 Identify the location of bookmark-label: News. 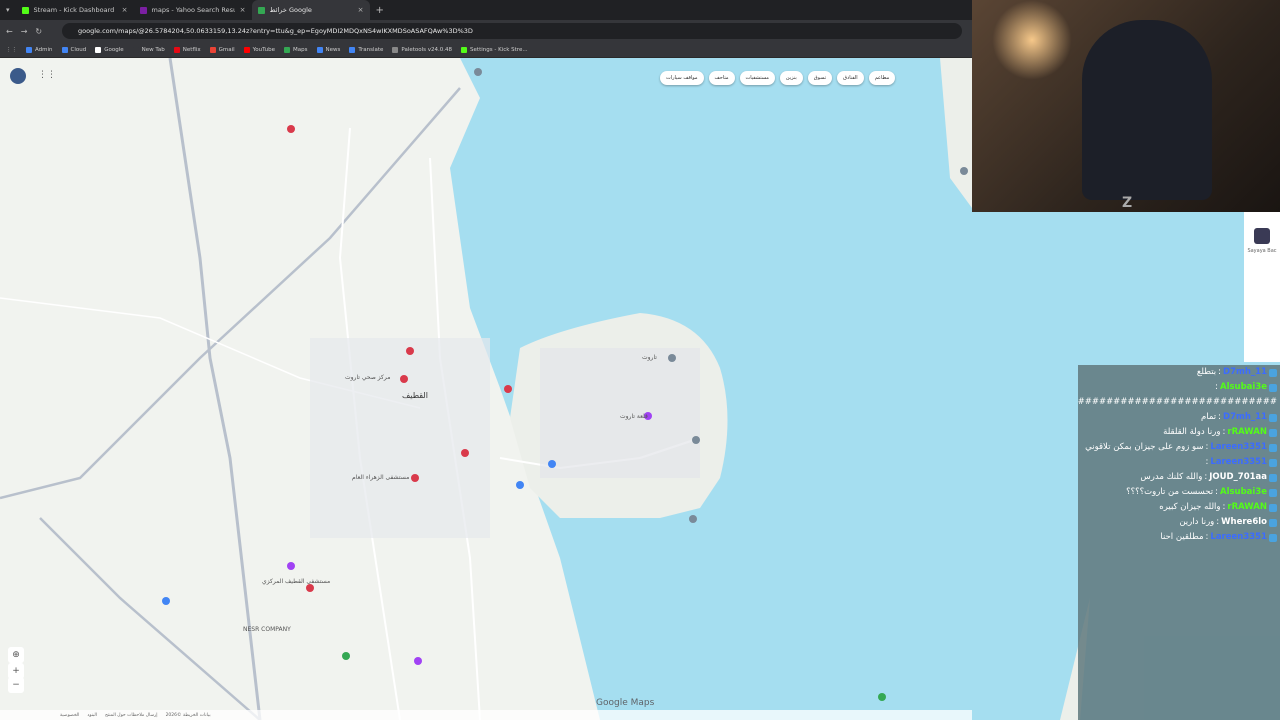
(333, 49).